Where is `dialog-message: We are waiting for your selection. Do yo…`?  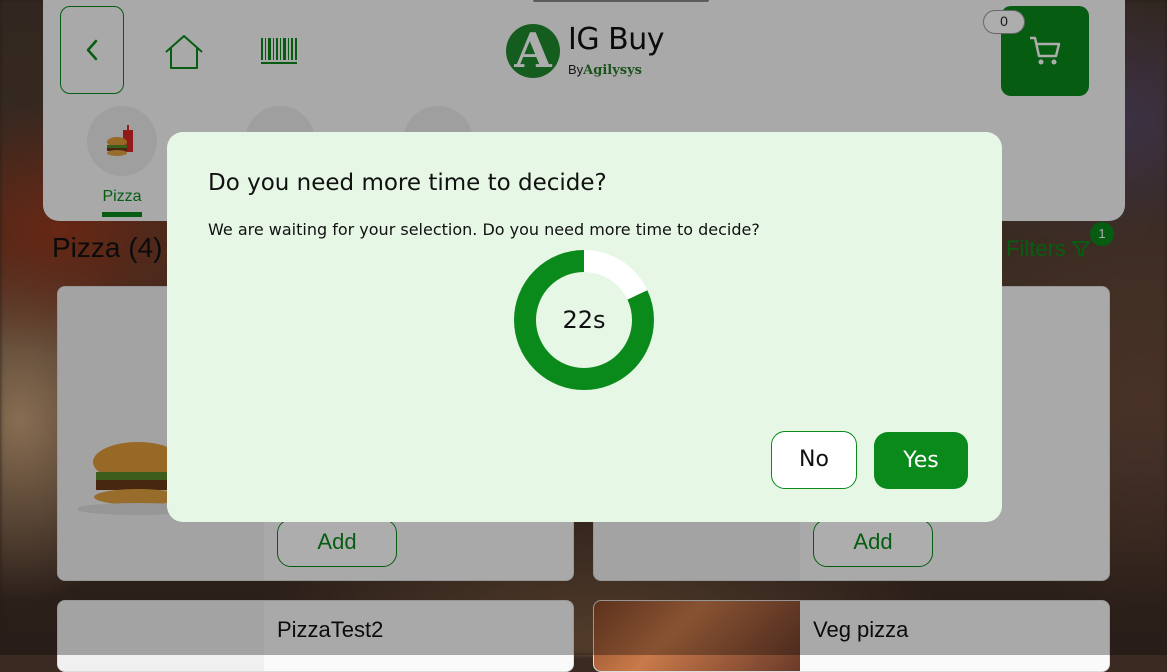 dialog-message: We are waiting for your selection. Do yo… is located at coordinates (484, 229).